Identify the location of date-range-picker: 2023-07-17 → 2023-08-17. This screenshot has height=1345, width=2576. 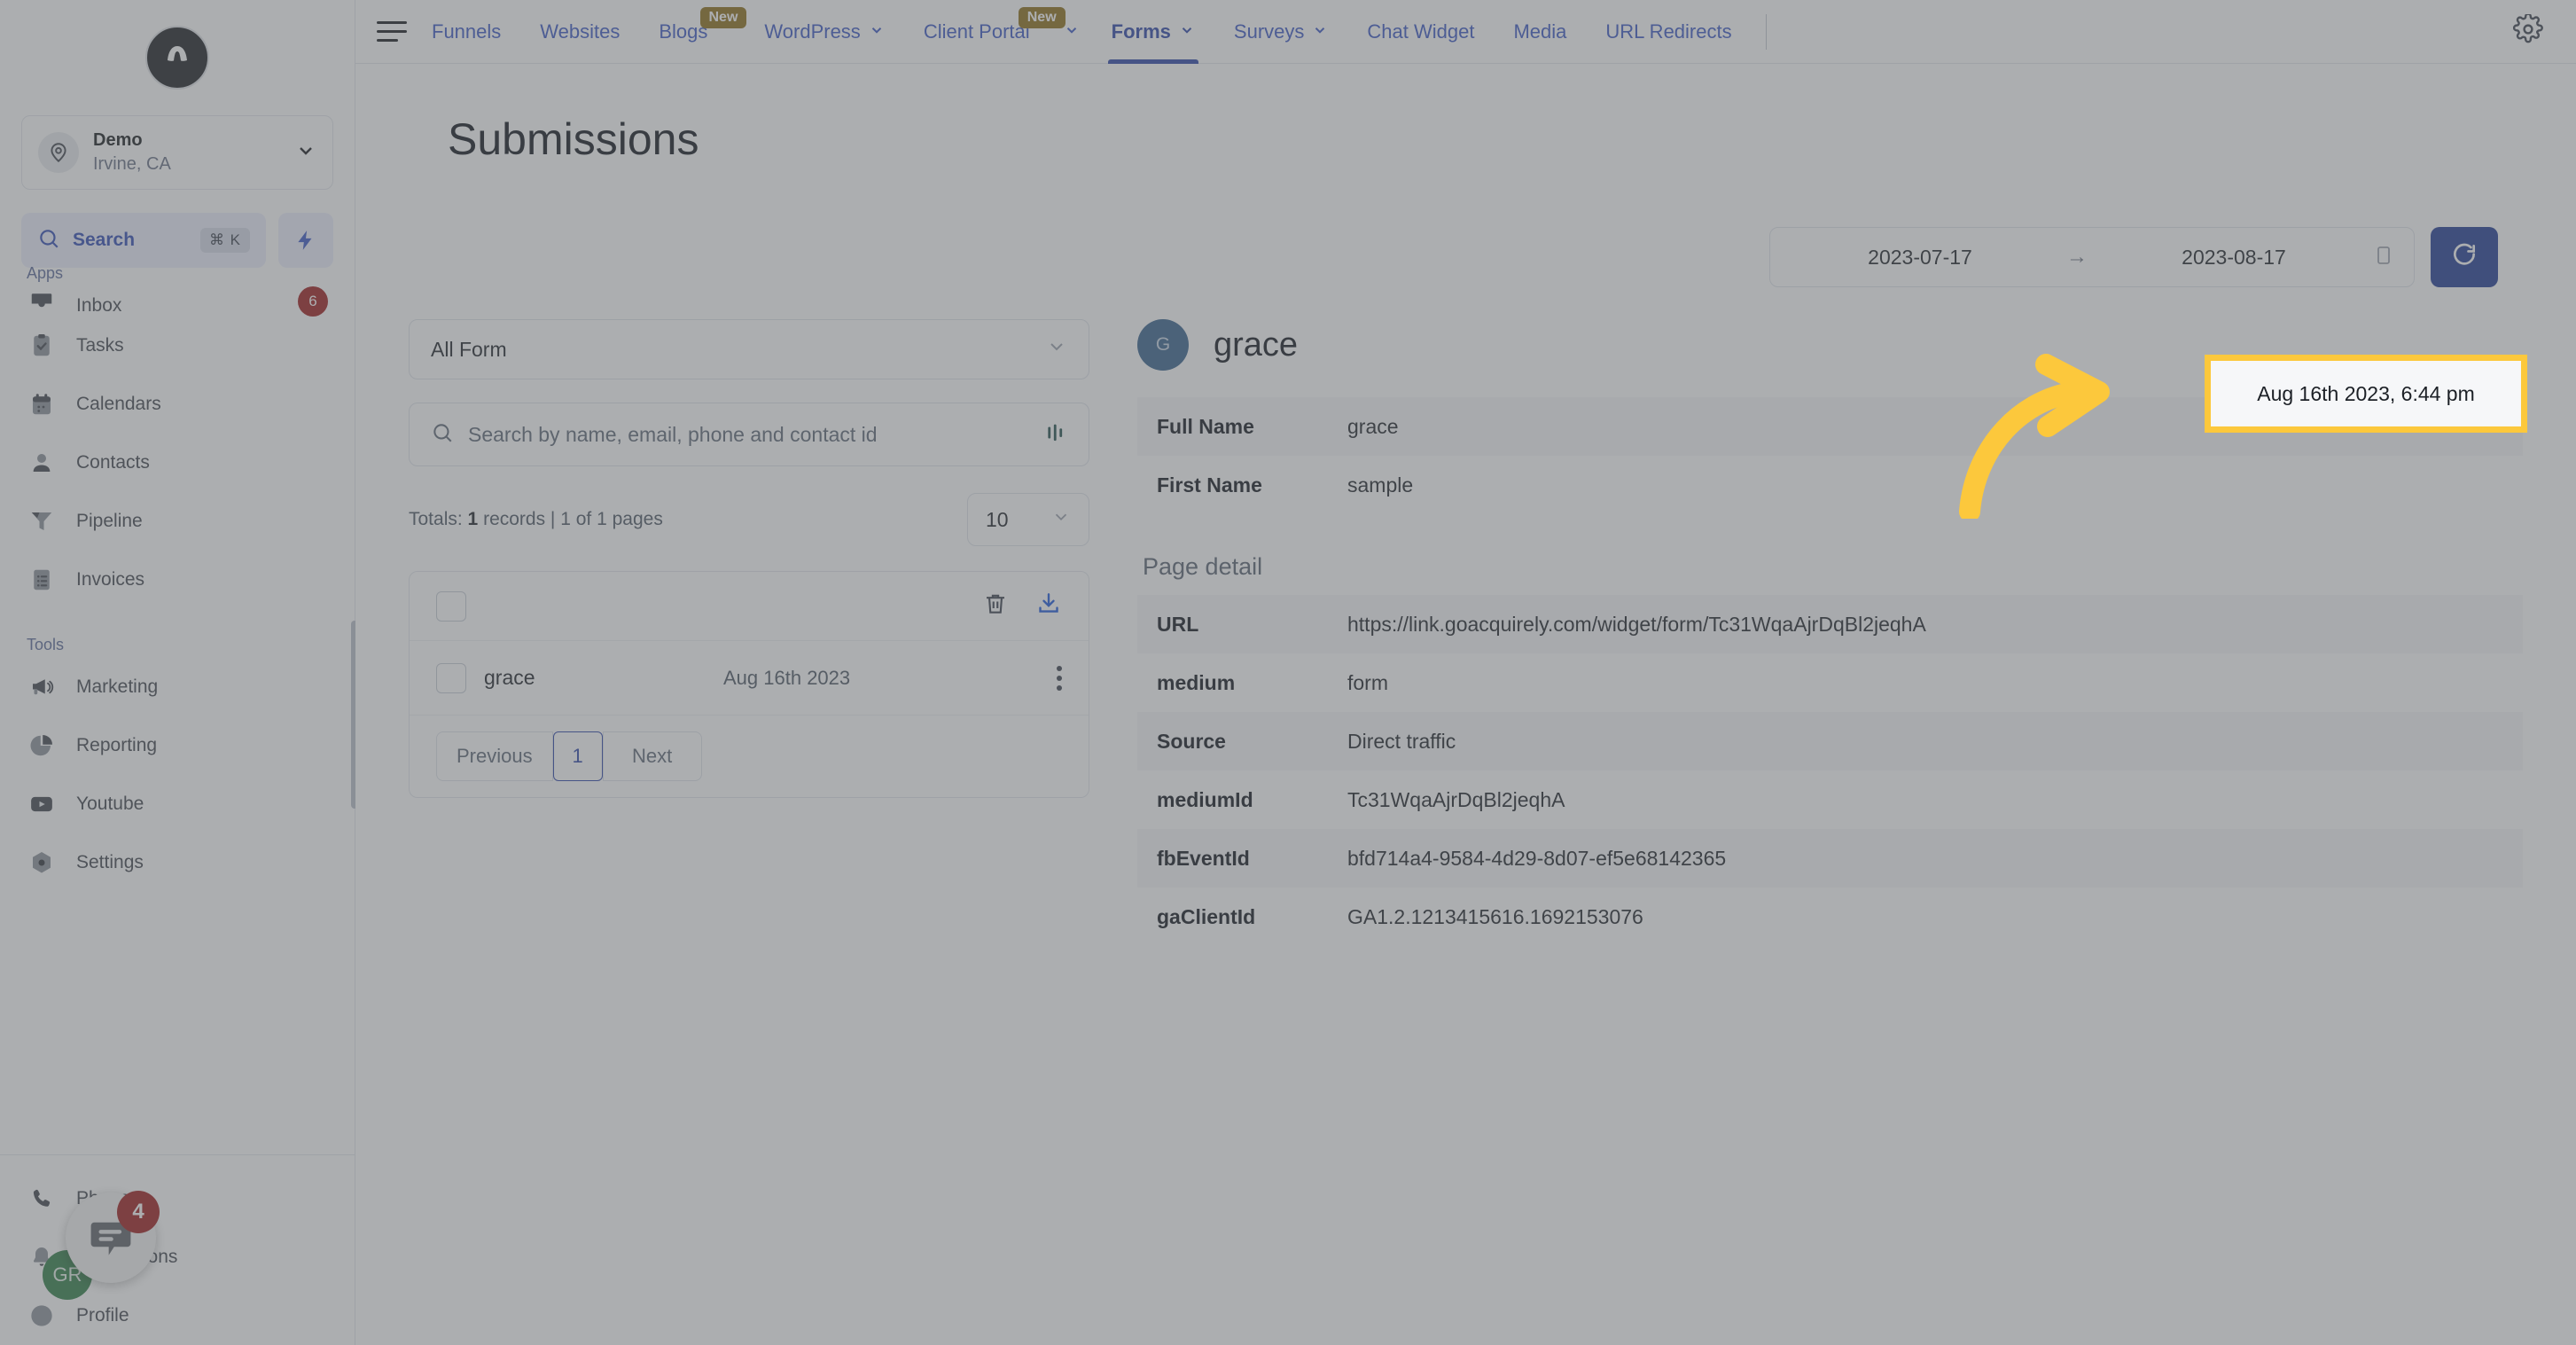
(2092, 257).